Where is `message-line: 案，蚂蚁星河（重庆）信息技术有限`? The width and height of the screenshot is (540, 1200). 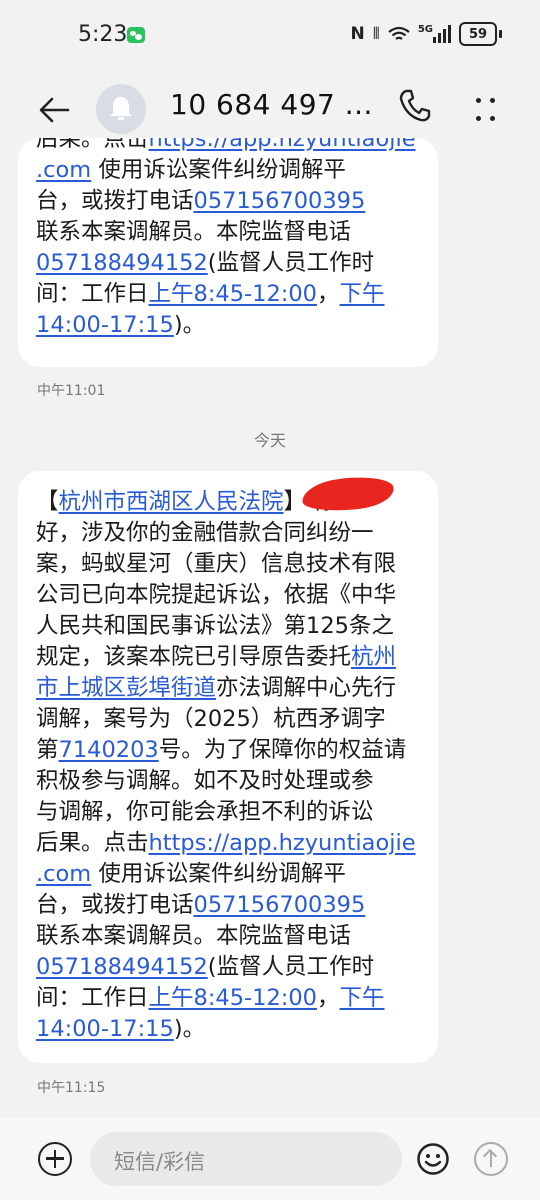
message-line: 案，蚂蚁星河（重庆）信息技术有限 is located at coordinates (229, 564).